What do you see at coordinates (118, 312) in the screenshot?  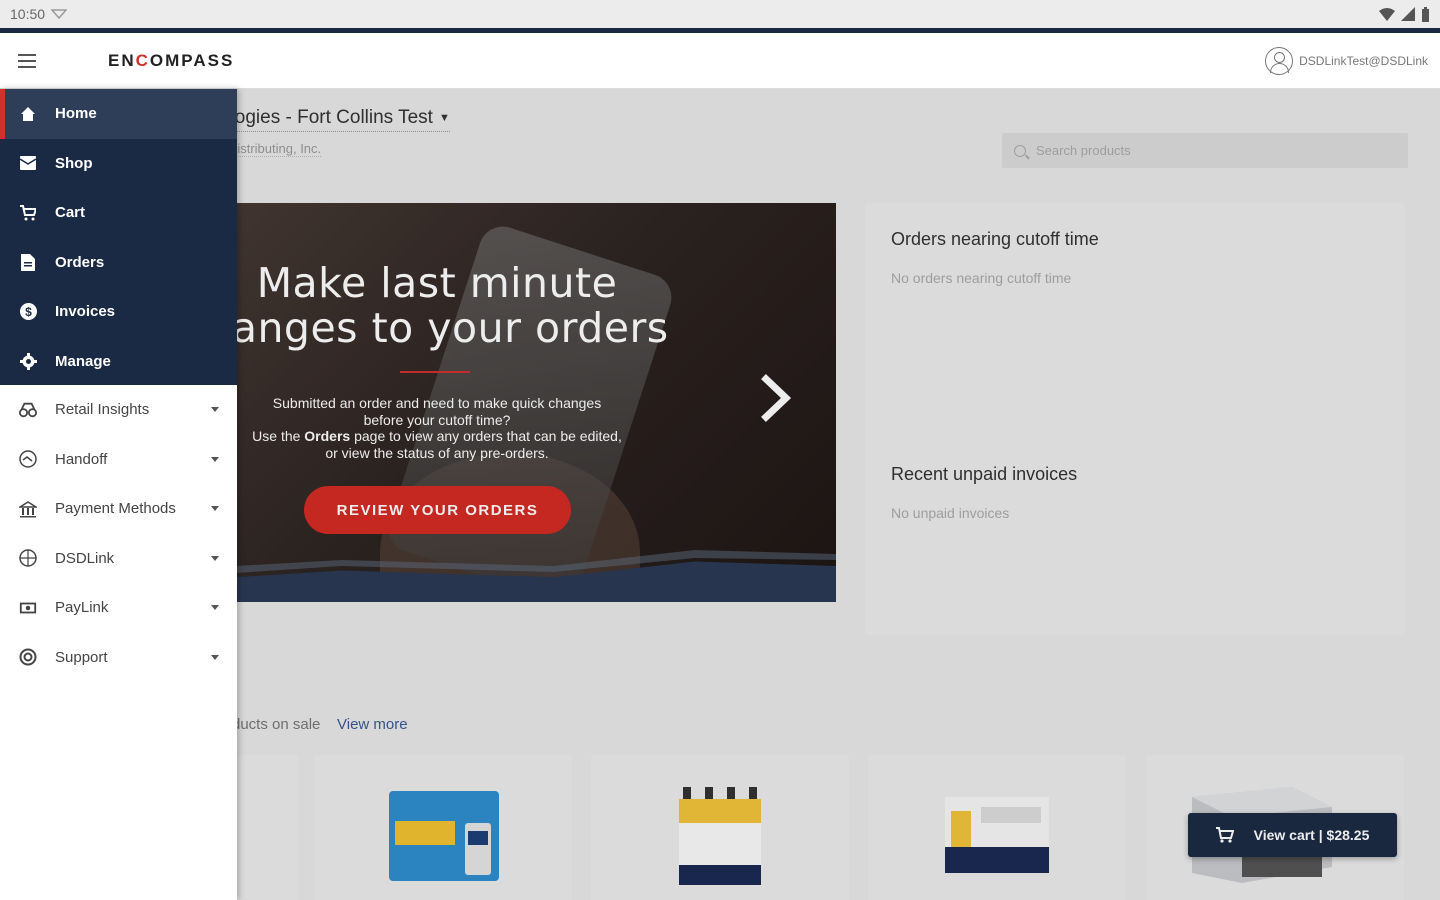 I see `nav-item-invoices: $ Invoices` at bounding box center [118, 312].